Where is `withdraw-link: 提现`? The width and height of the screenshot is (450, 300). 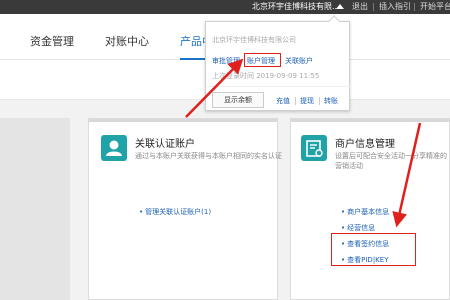
withdraw-link: 提现 is located at coordinates (307, 101).